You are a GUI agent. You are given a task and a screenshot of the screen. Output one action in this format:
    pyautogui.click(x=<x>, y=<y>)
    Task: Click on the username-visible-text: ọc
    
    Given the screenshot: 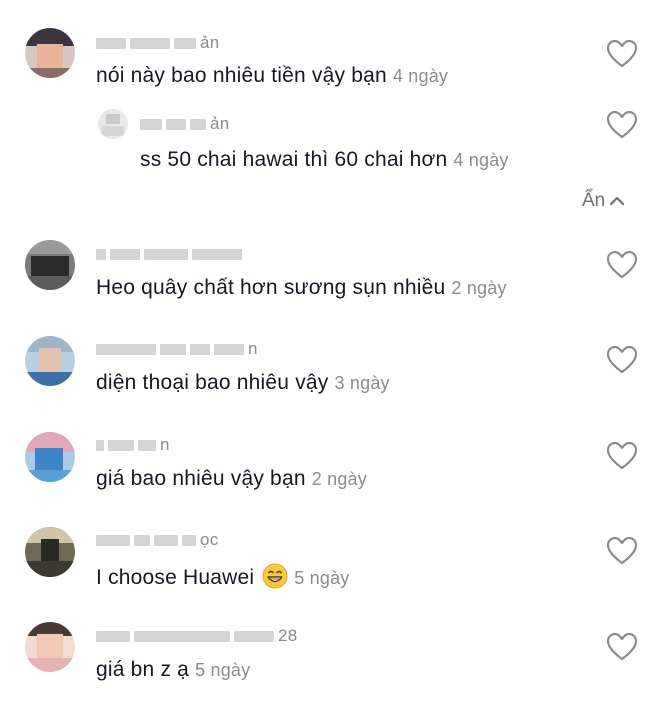 What is the action you would take?
    pyautogui.click(x=209, y=539)
    